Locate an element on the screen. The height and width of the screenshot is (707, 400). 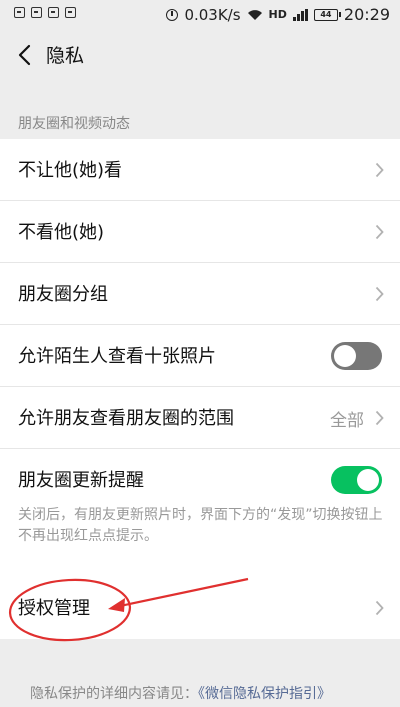
footer-prefix: 隐私保护的详细内容请见： is located at coordinates (114, 694).